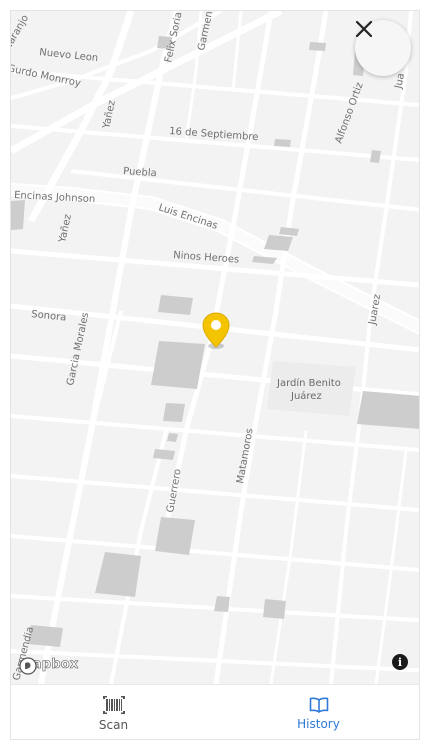  Describe the element at coordinates (28, 666) in the screenshot. I see `mapbox-logo-icon` at that location.